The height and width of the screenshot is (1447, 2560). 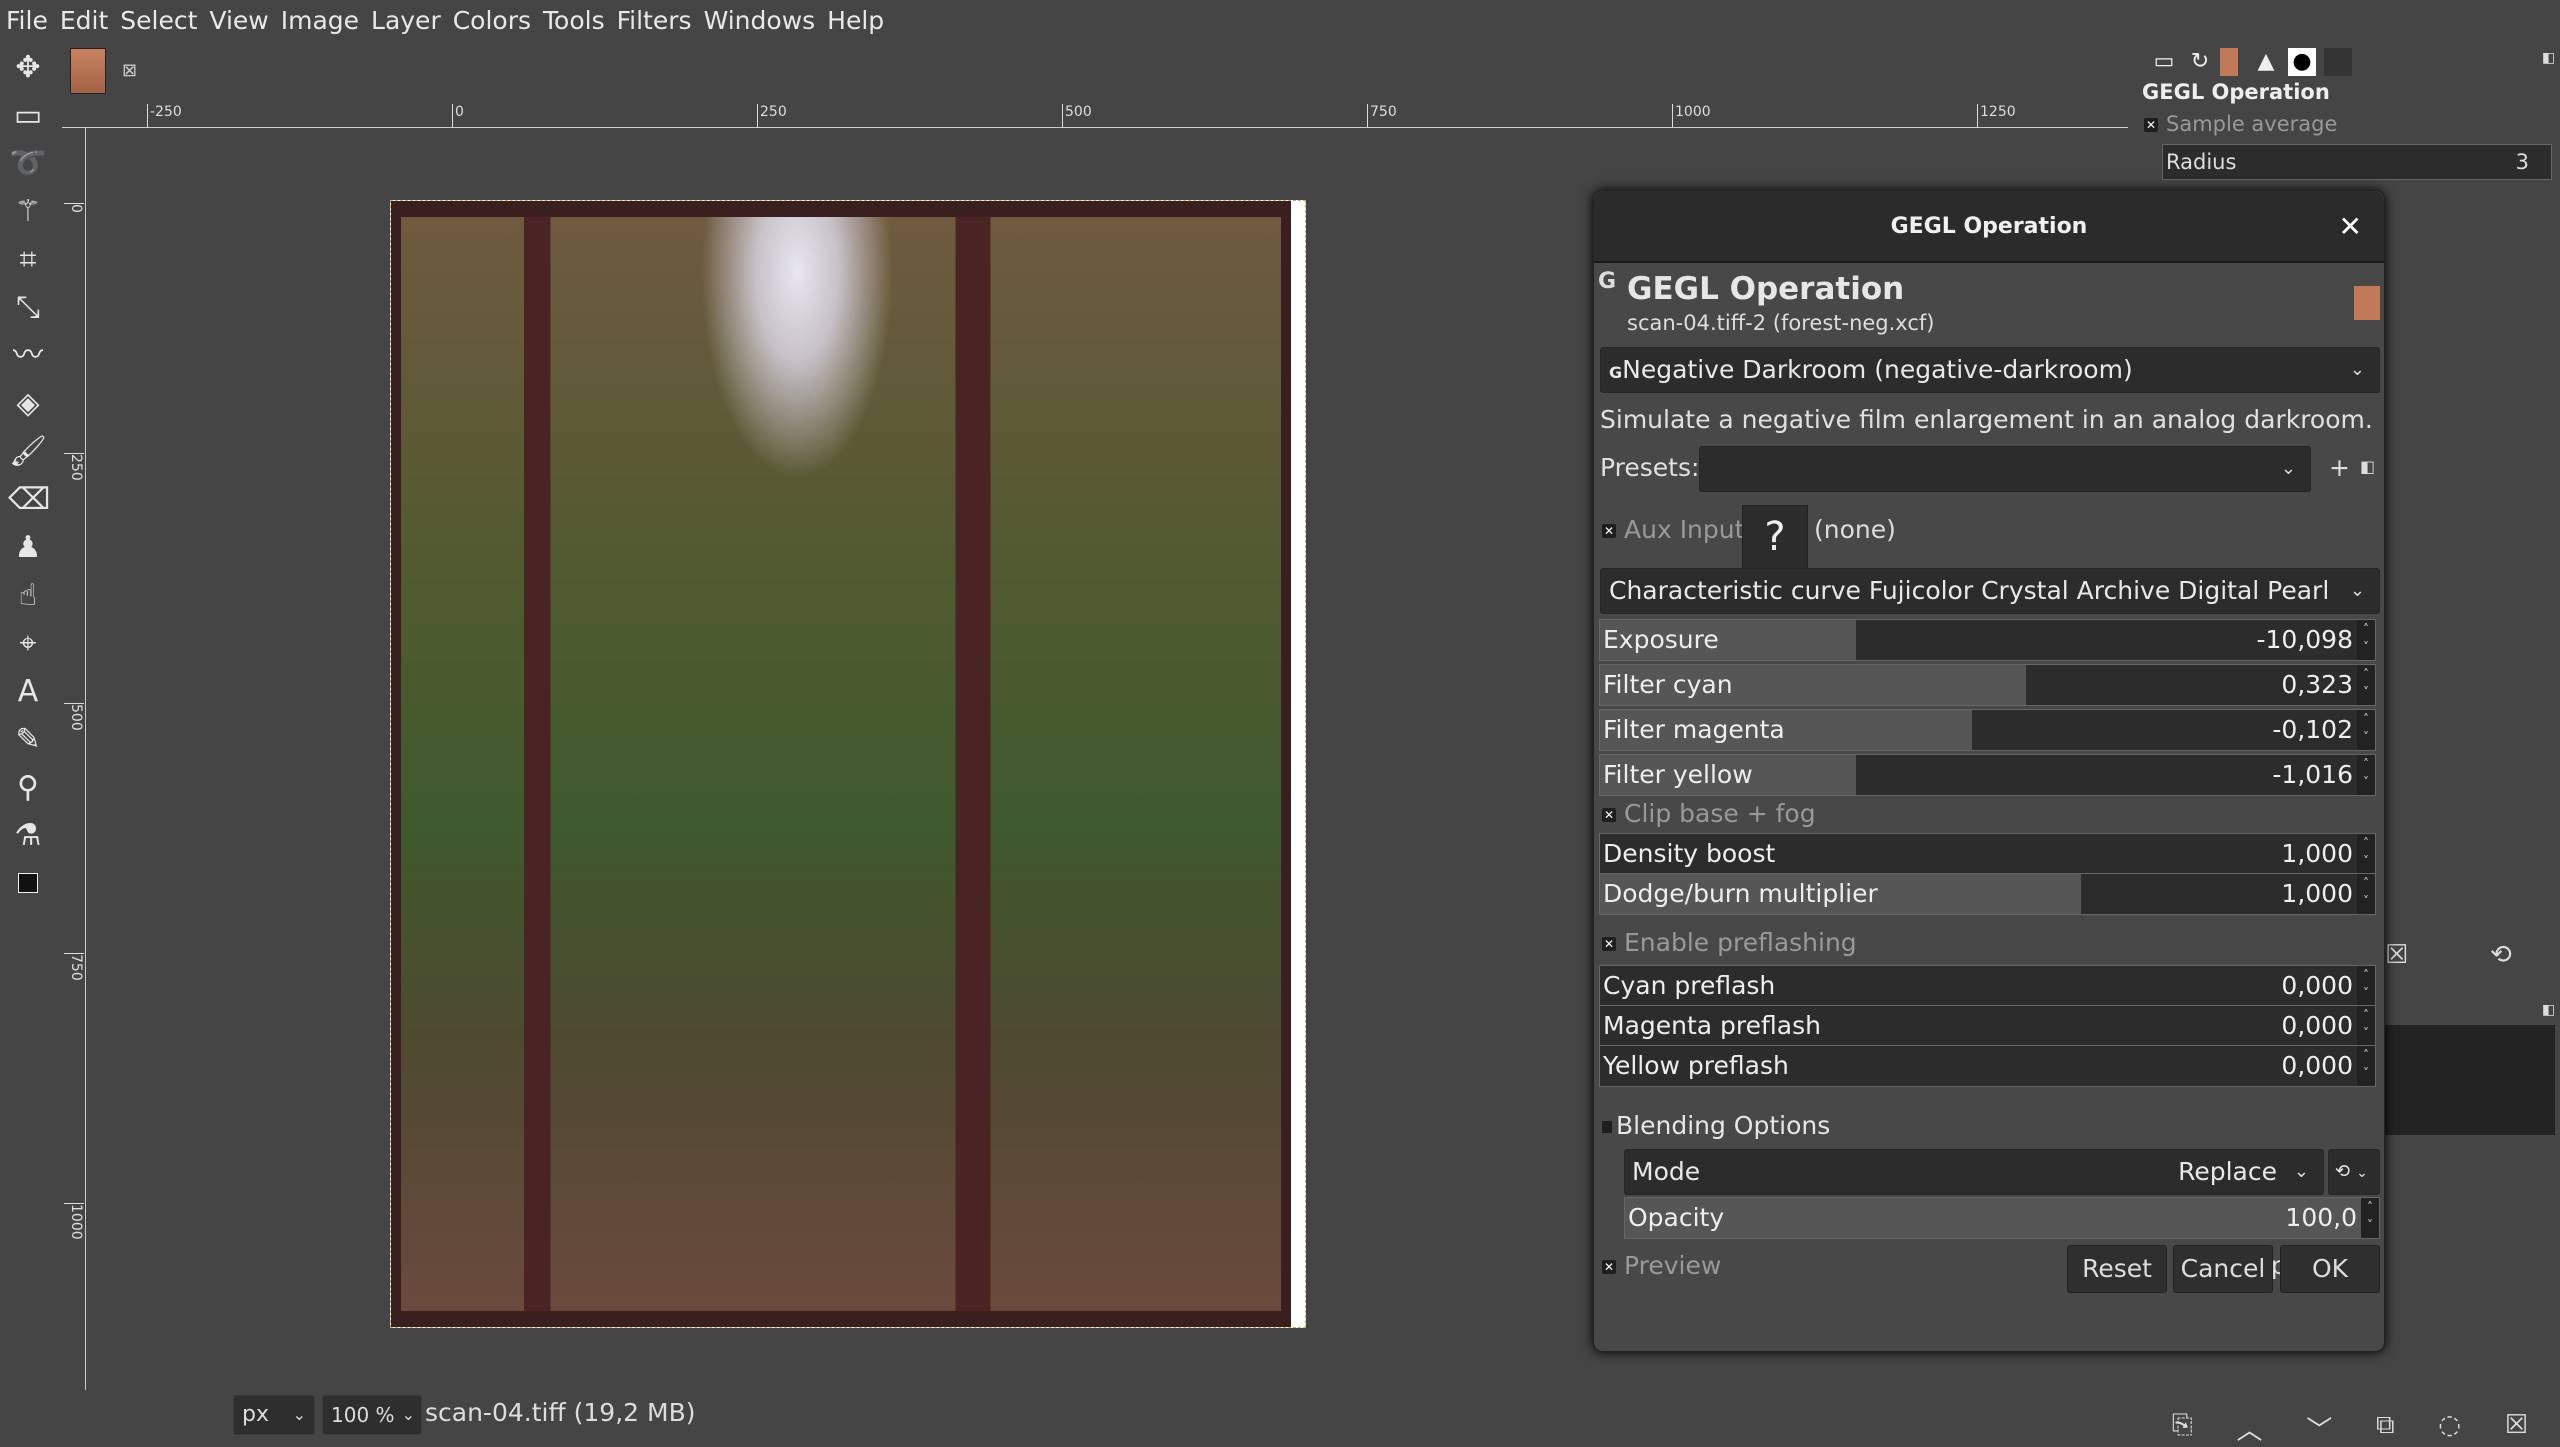 What do you see at coordinates (2164, 62) in the screenshot?
I see `tool-options-tab-icon: ▭` at bounding box center [2164, 62].